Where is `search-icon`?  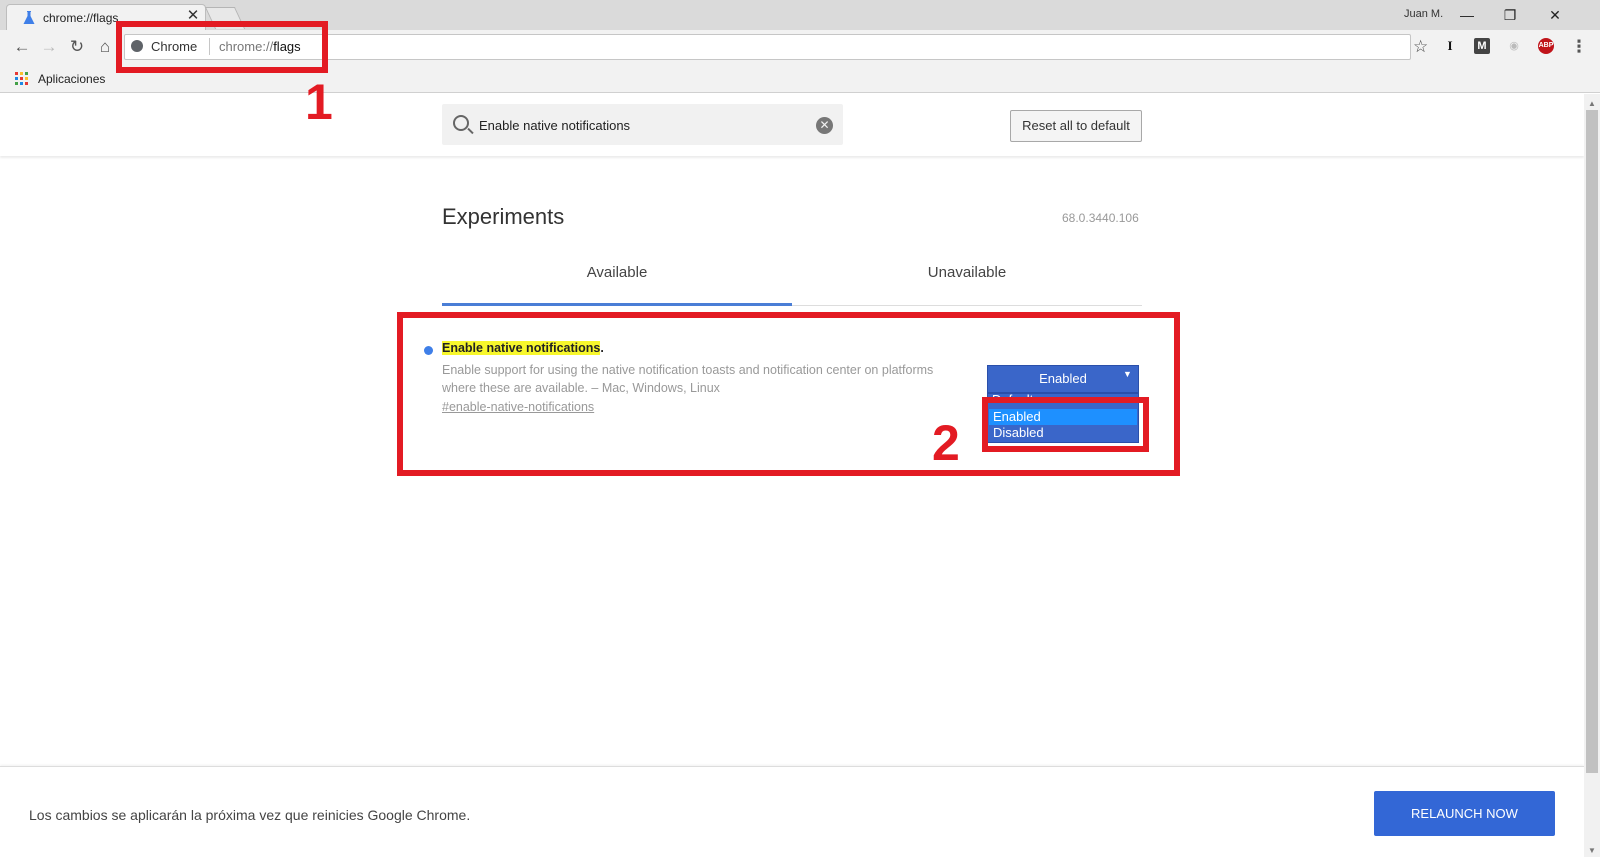 search-icon is located at coordinates (461, 123).